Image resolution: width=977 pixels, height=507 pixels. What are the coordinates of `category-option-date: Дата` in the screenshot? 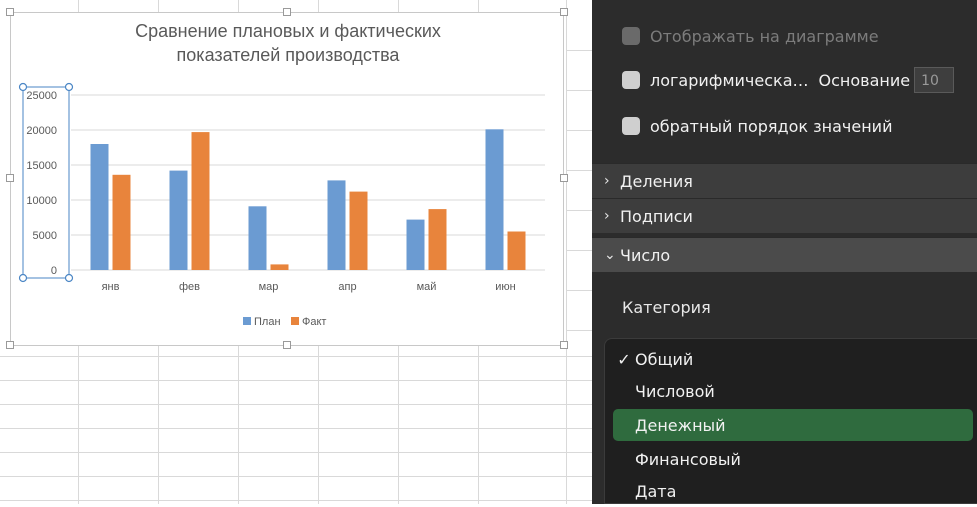 It's located at (793, 491).